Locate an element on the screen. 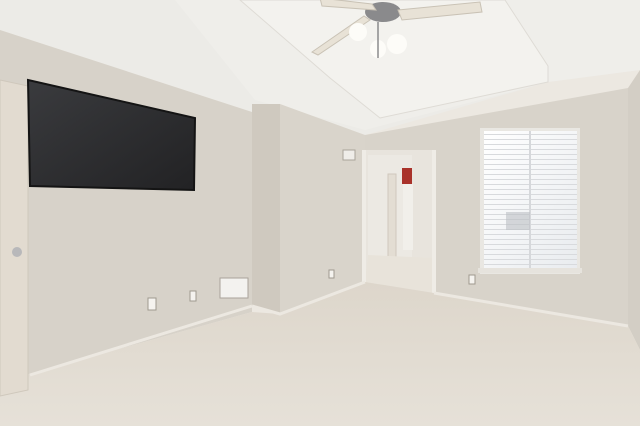  wall-vent is located at coordinates (349, 155).